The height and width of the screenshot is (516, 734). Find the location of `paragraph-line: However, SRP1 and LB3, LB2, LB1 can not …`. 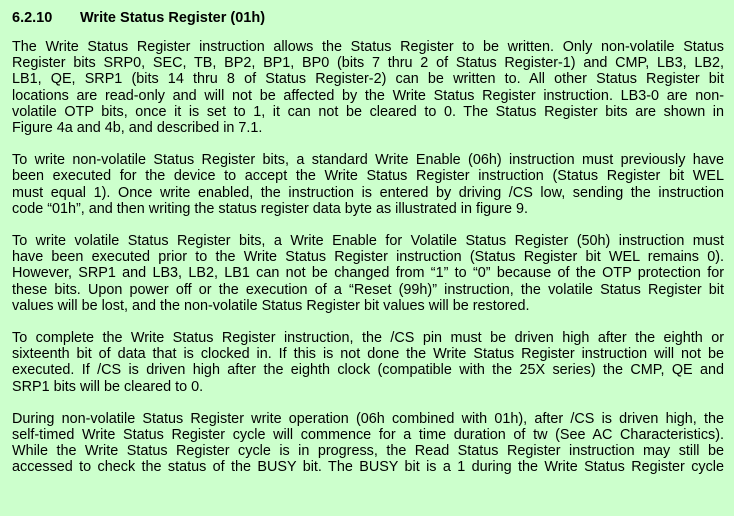

paragraph-line: However, SRP1 and LB3, LB2, LB1 can not … is located at coordinates (368, 273).